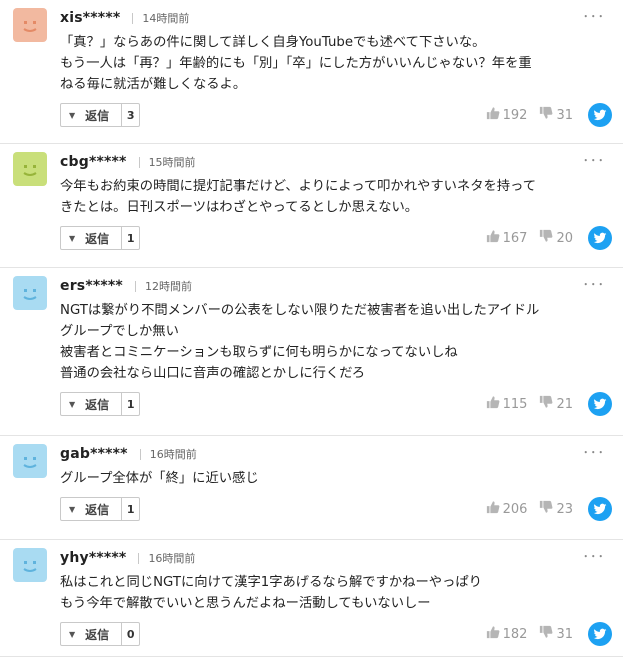 Image resolution: width=623 pixels, height=657 pixels. Describe the element at coordinates (168, 286) in the screenshot. I see `timestamp: 12時間前` at that location.